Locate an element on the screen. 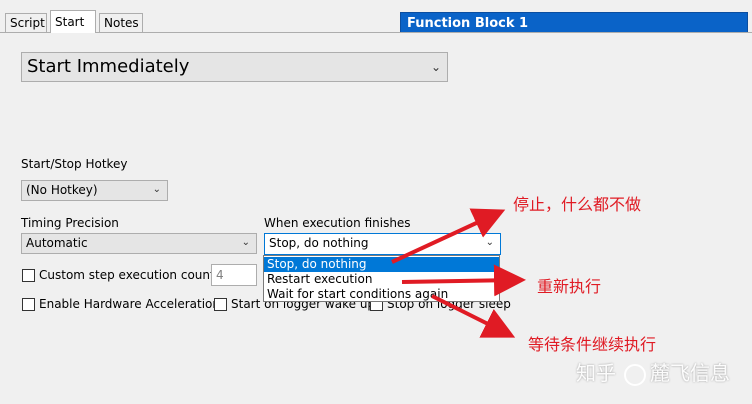 This screenshot has width=752, height=404. watermark-left: 知乎 is located at coordinates (596, 373).